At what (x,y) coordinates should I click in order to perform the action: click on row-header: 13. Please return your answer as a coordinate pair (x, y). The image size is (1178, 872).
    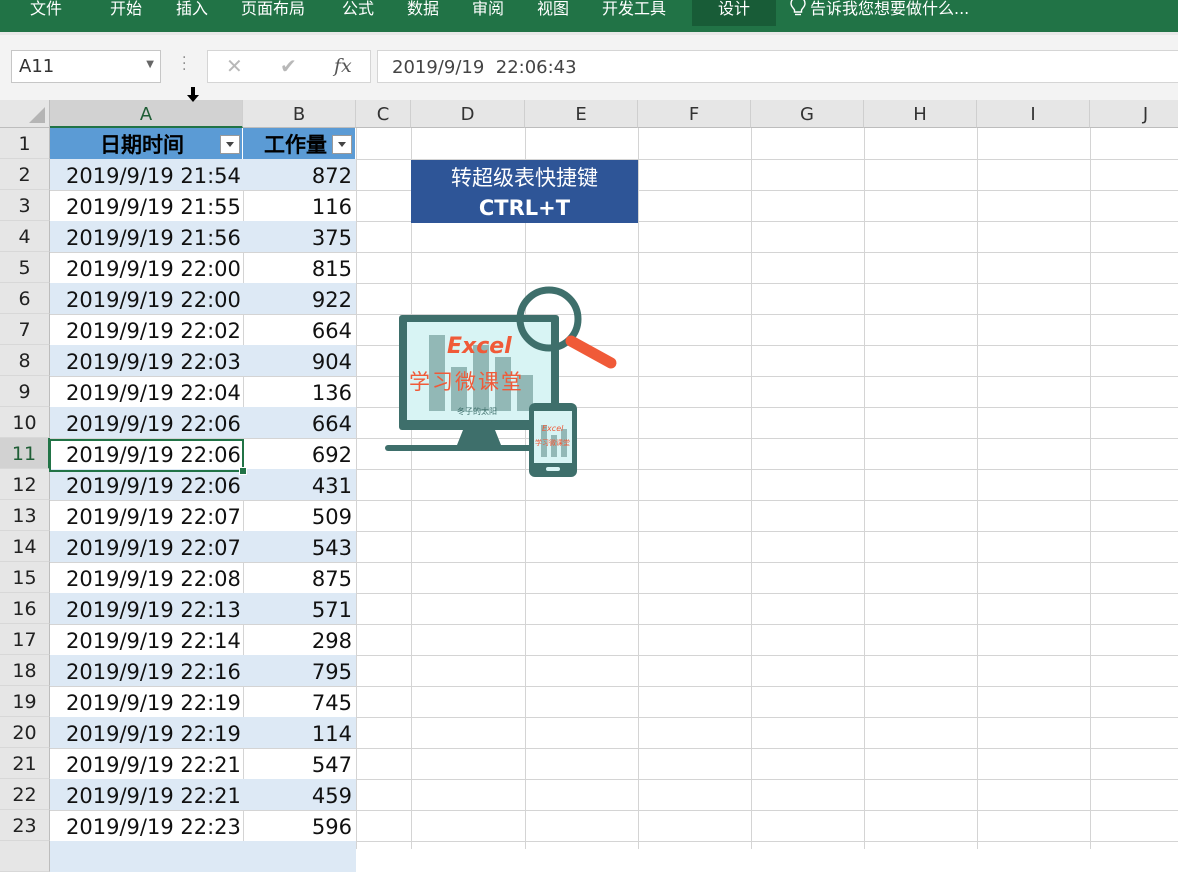
    Looking at the image, I should click on (25, 515).